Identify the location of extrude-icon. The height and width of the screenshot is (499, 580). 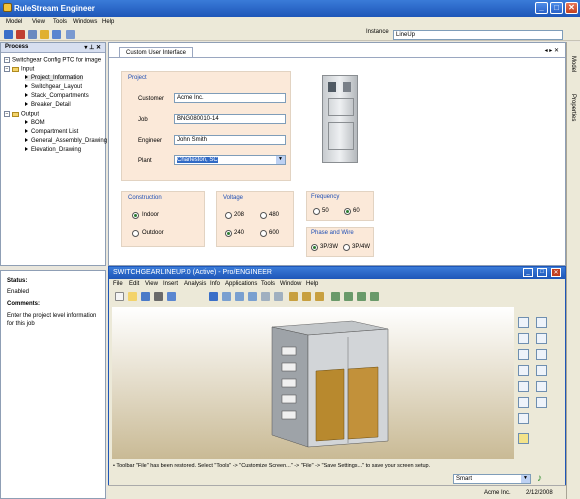
(541, 322).